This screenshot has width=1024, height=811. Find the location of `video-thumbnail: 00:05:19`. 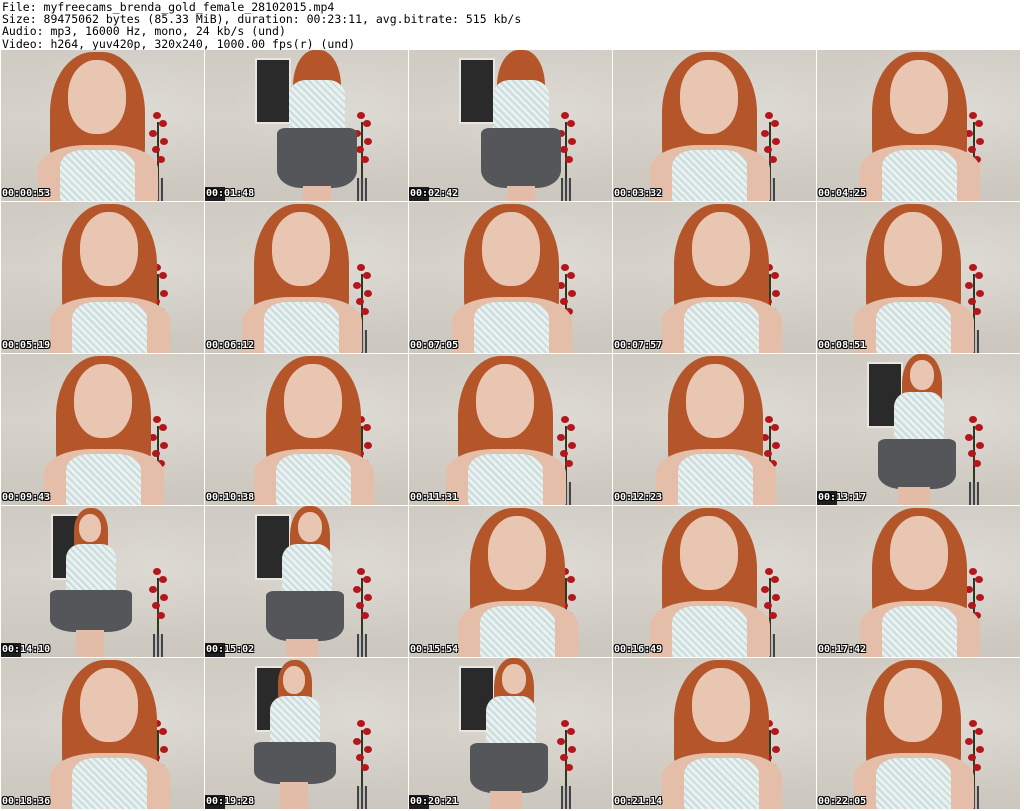

video-thumbnail: 00:05:19 is located at coordinates (102, 277).